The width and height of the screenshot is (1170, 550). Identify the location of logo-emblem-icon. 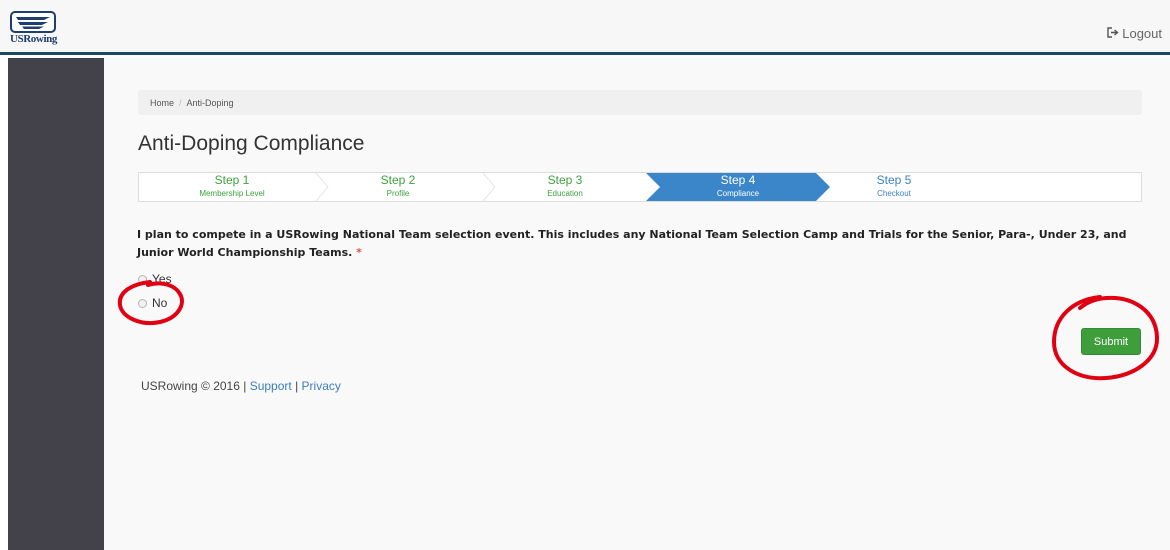
(33, 22).